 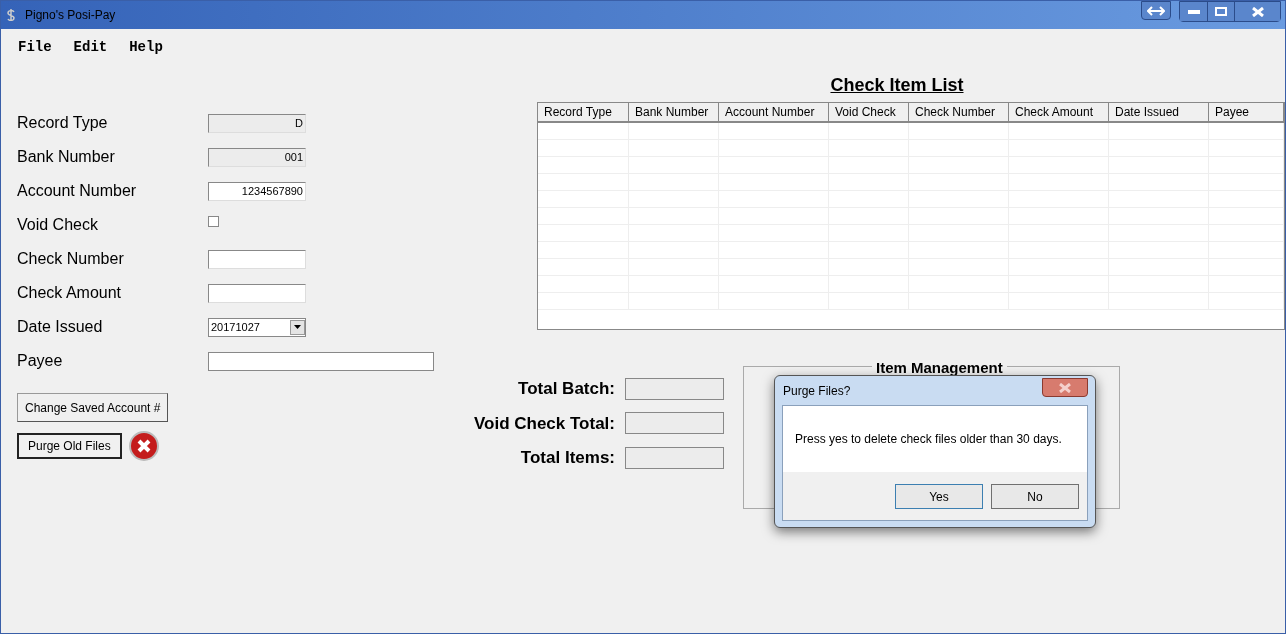 I want to click on field-label: Date Issued, so click(x=60, y=327).